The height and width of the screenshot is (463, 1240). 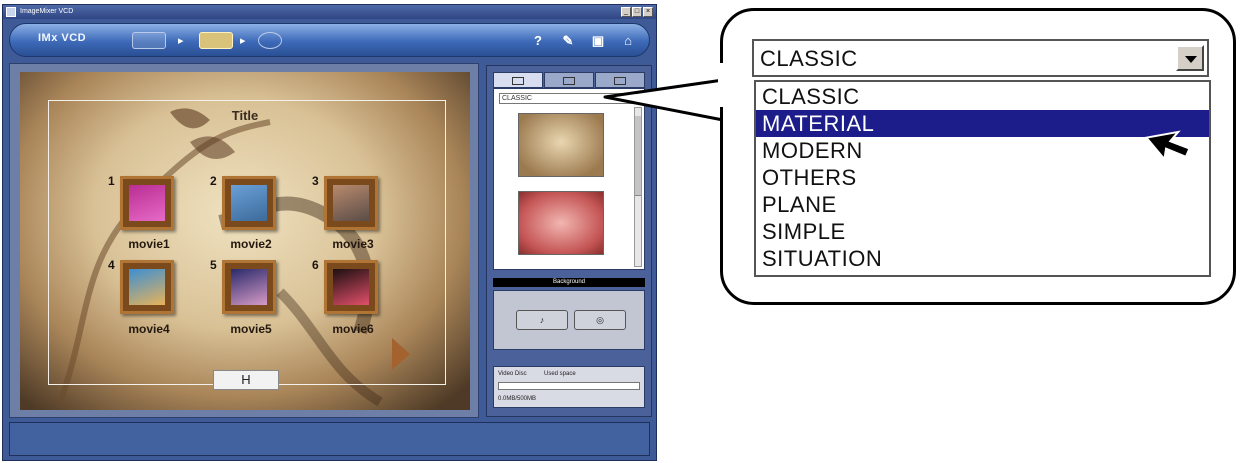 What do you see at coordinates (560, 374) in the screenshot?
I see `used-space-label: Used space` at bounding box center [560, 374].